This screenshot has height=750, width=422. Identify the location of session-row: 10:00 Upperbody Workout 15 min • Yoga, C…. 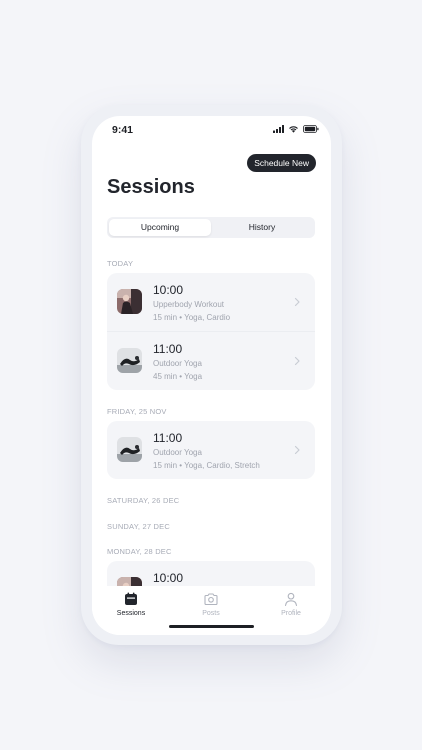
(211, 302).